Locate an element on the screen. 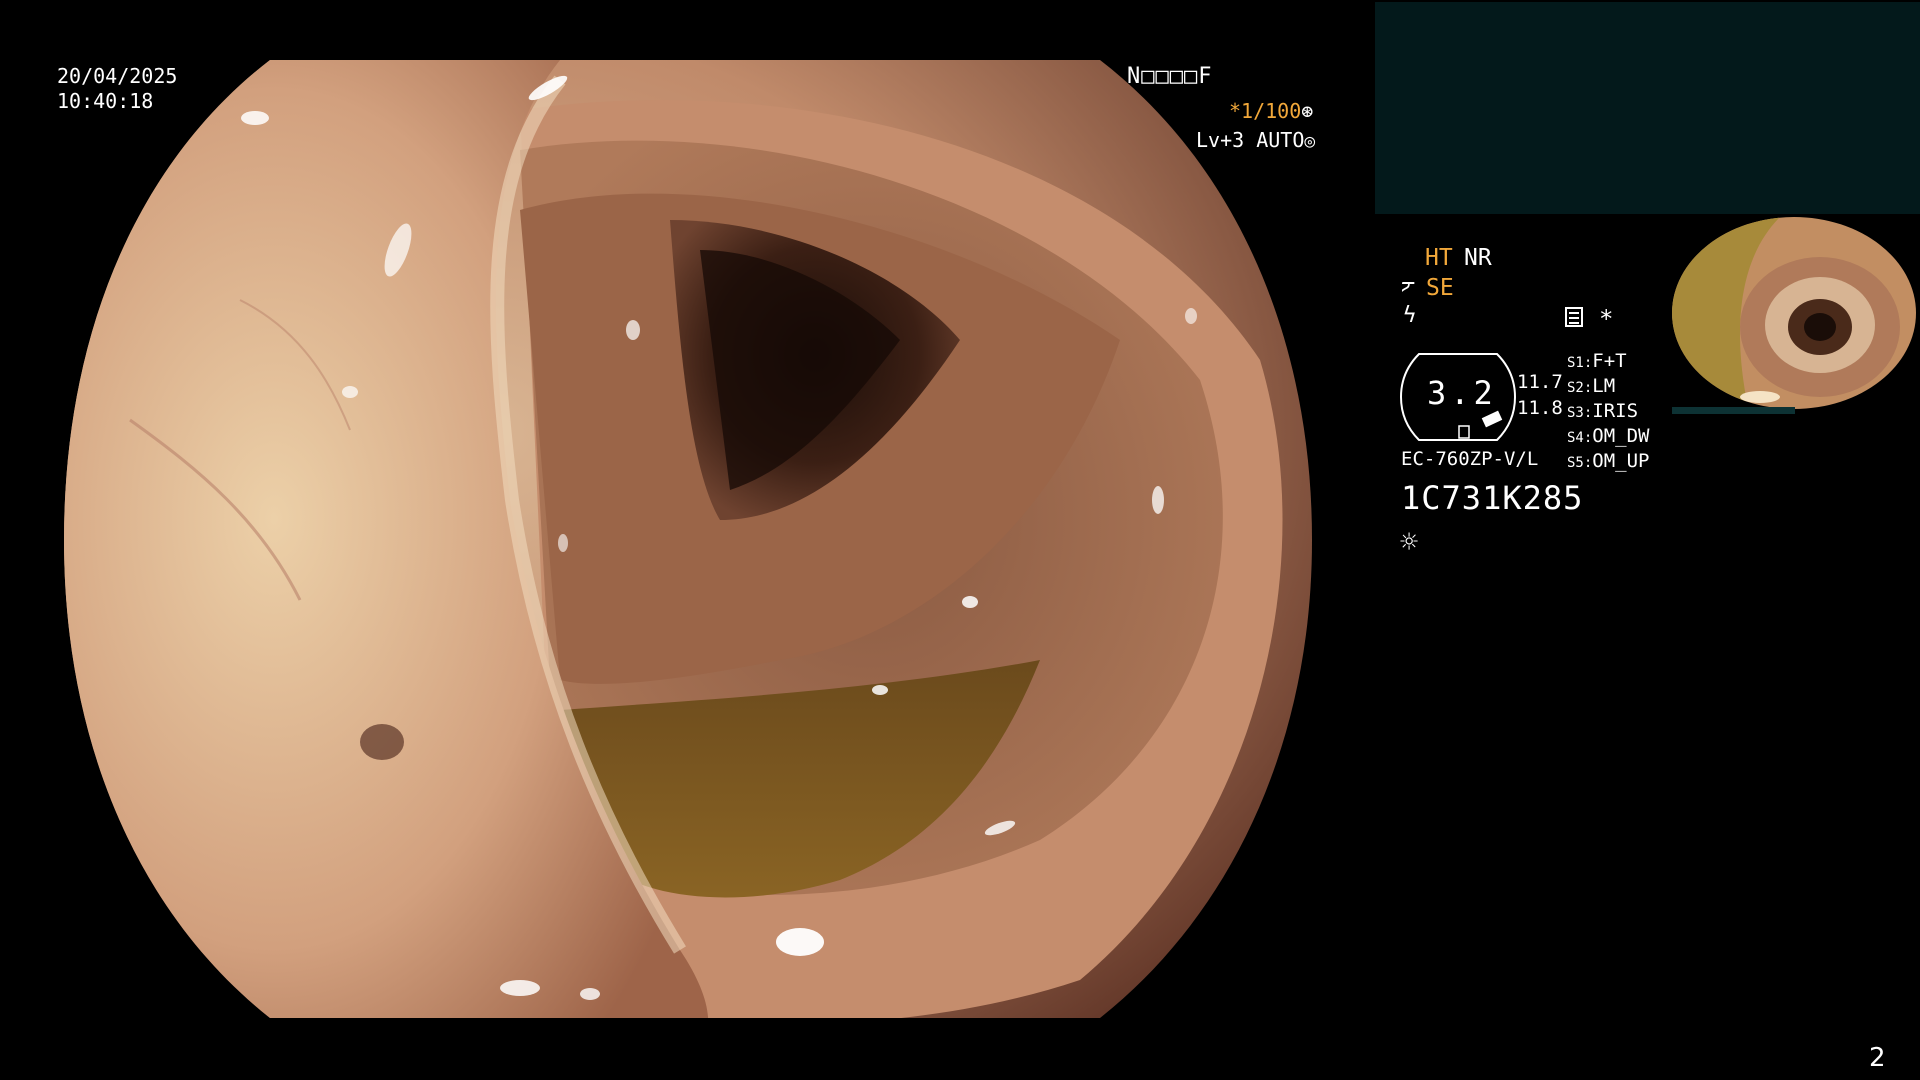  switch-5: S5:OM_UP is located at coordinates (1608, 461).